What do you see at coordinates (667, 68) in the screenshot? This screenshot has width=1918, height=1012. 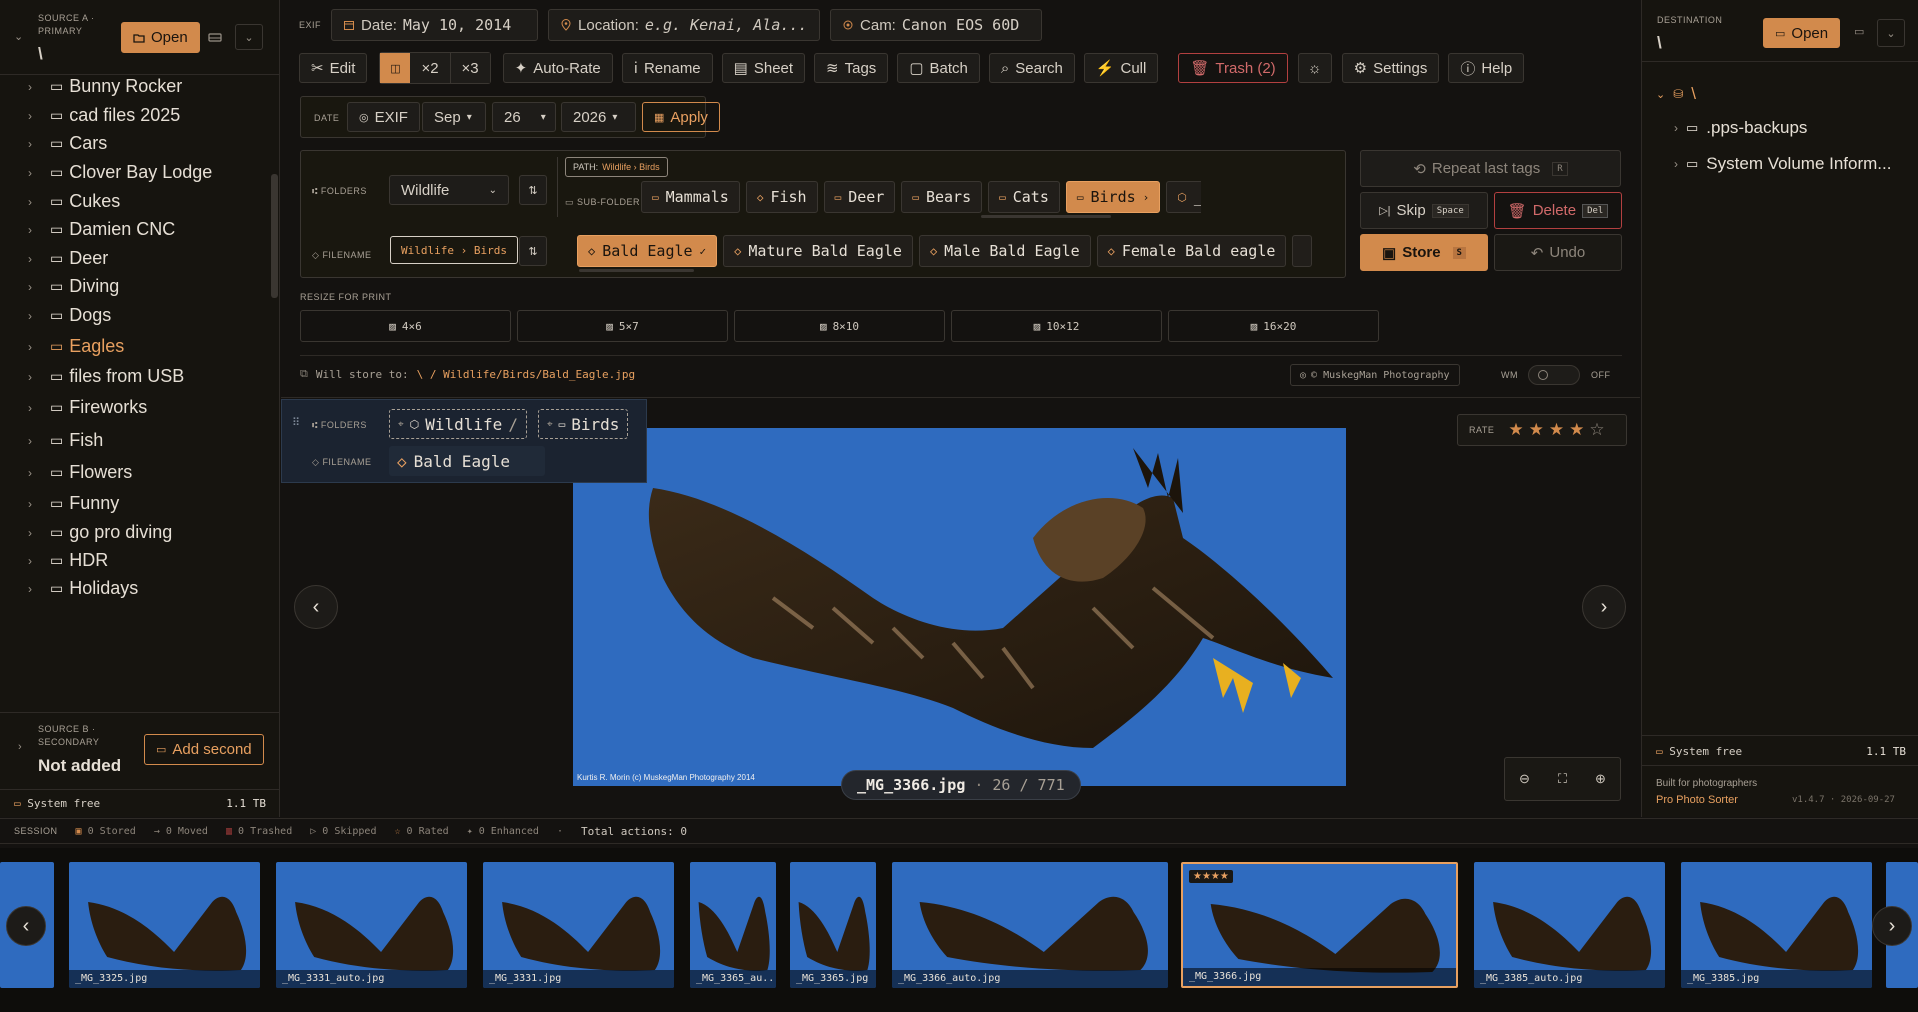 I see `rename-button: ⅰ Rename` at bounding box center [667, 68].